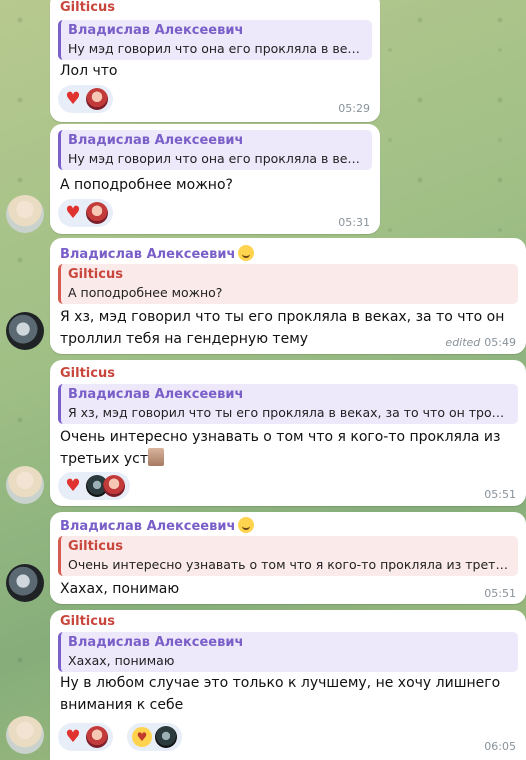  What do you see at coordinates (156, 457) in the screenshot?
I see `custom-emoji-icon` at bounding box center [156, 457].